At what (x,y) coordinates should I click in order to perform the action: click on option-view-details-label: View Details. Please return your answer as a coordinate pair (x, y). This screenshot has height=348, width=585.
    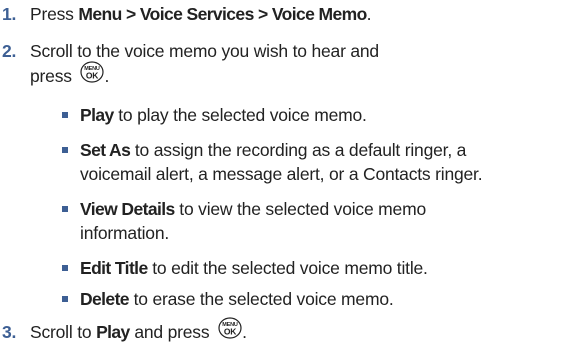
    Looking at the image, I should click on (127, 209).